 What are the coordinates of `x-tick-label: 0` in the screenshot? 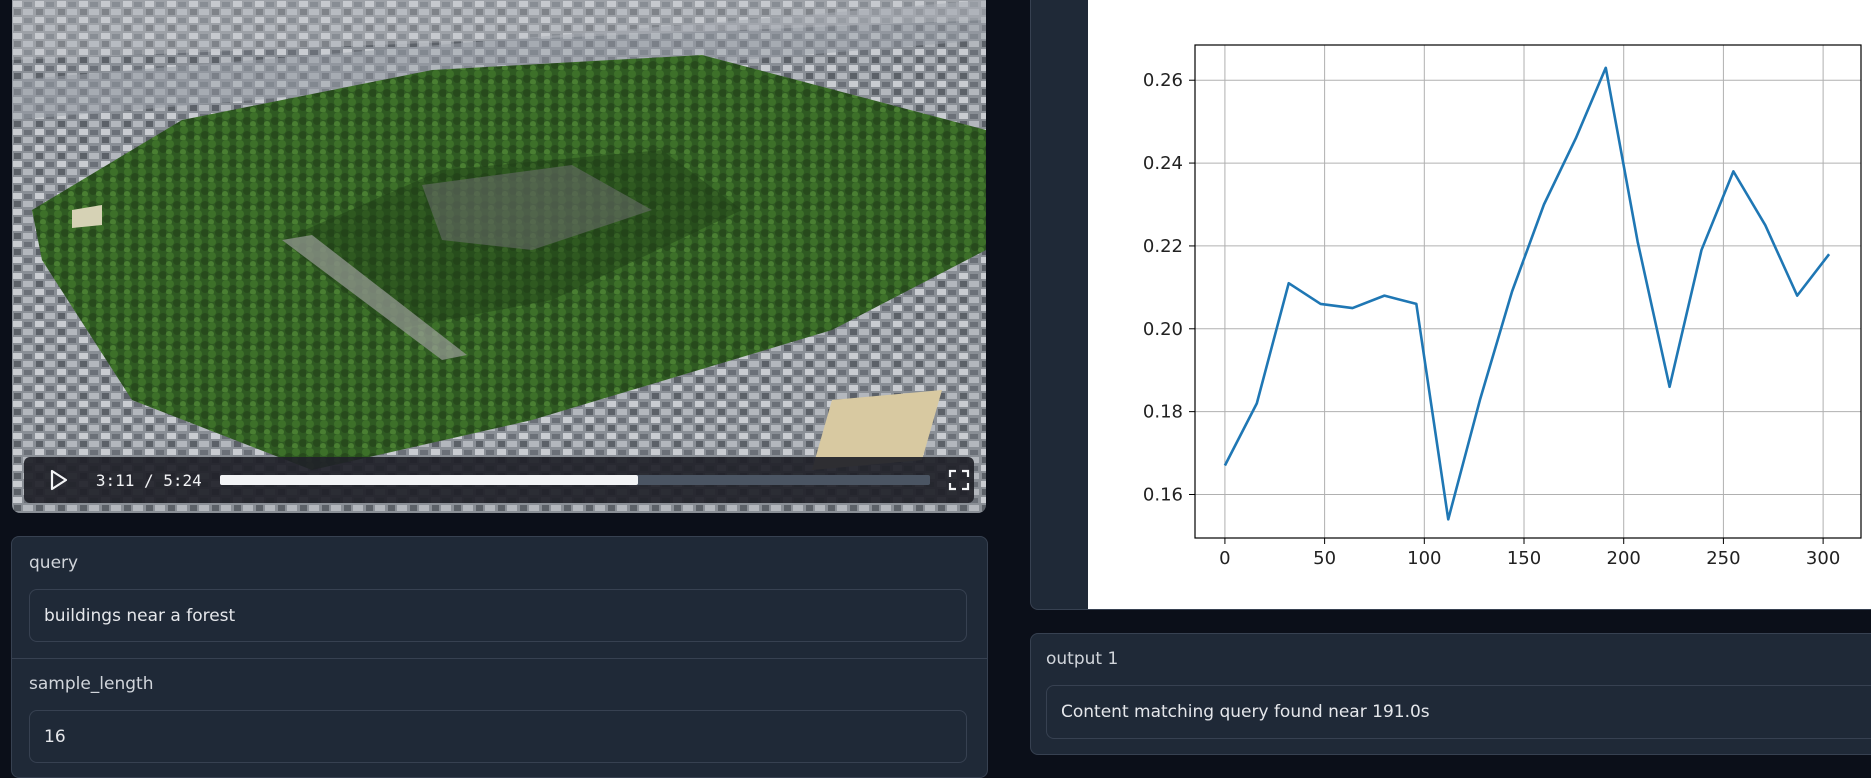 It's located at (1224, 558).